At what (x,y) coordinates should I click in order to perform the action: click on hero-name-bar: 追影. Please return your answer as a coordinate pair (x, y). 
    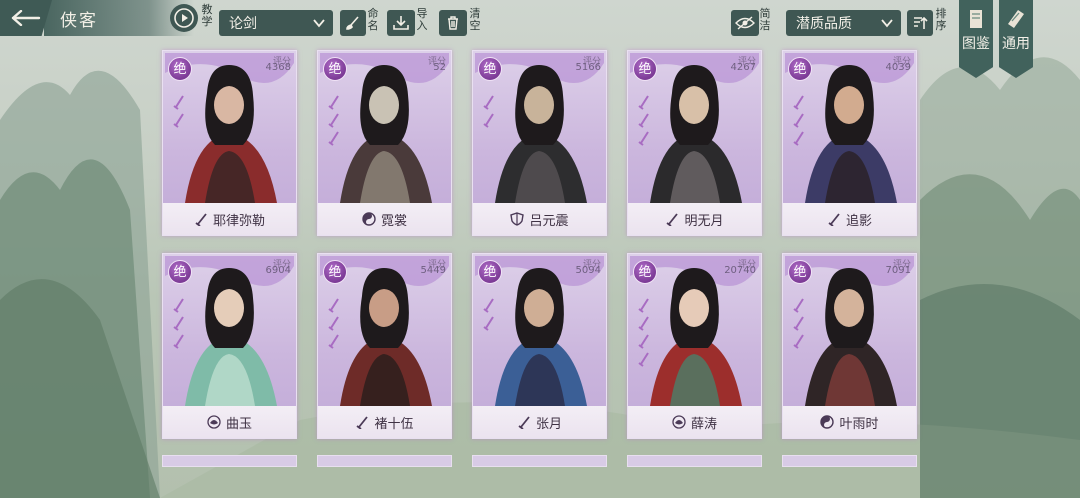
    Looking at the image, I should click on (849, 219).